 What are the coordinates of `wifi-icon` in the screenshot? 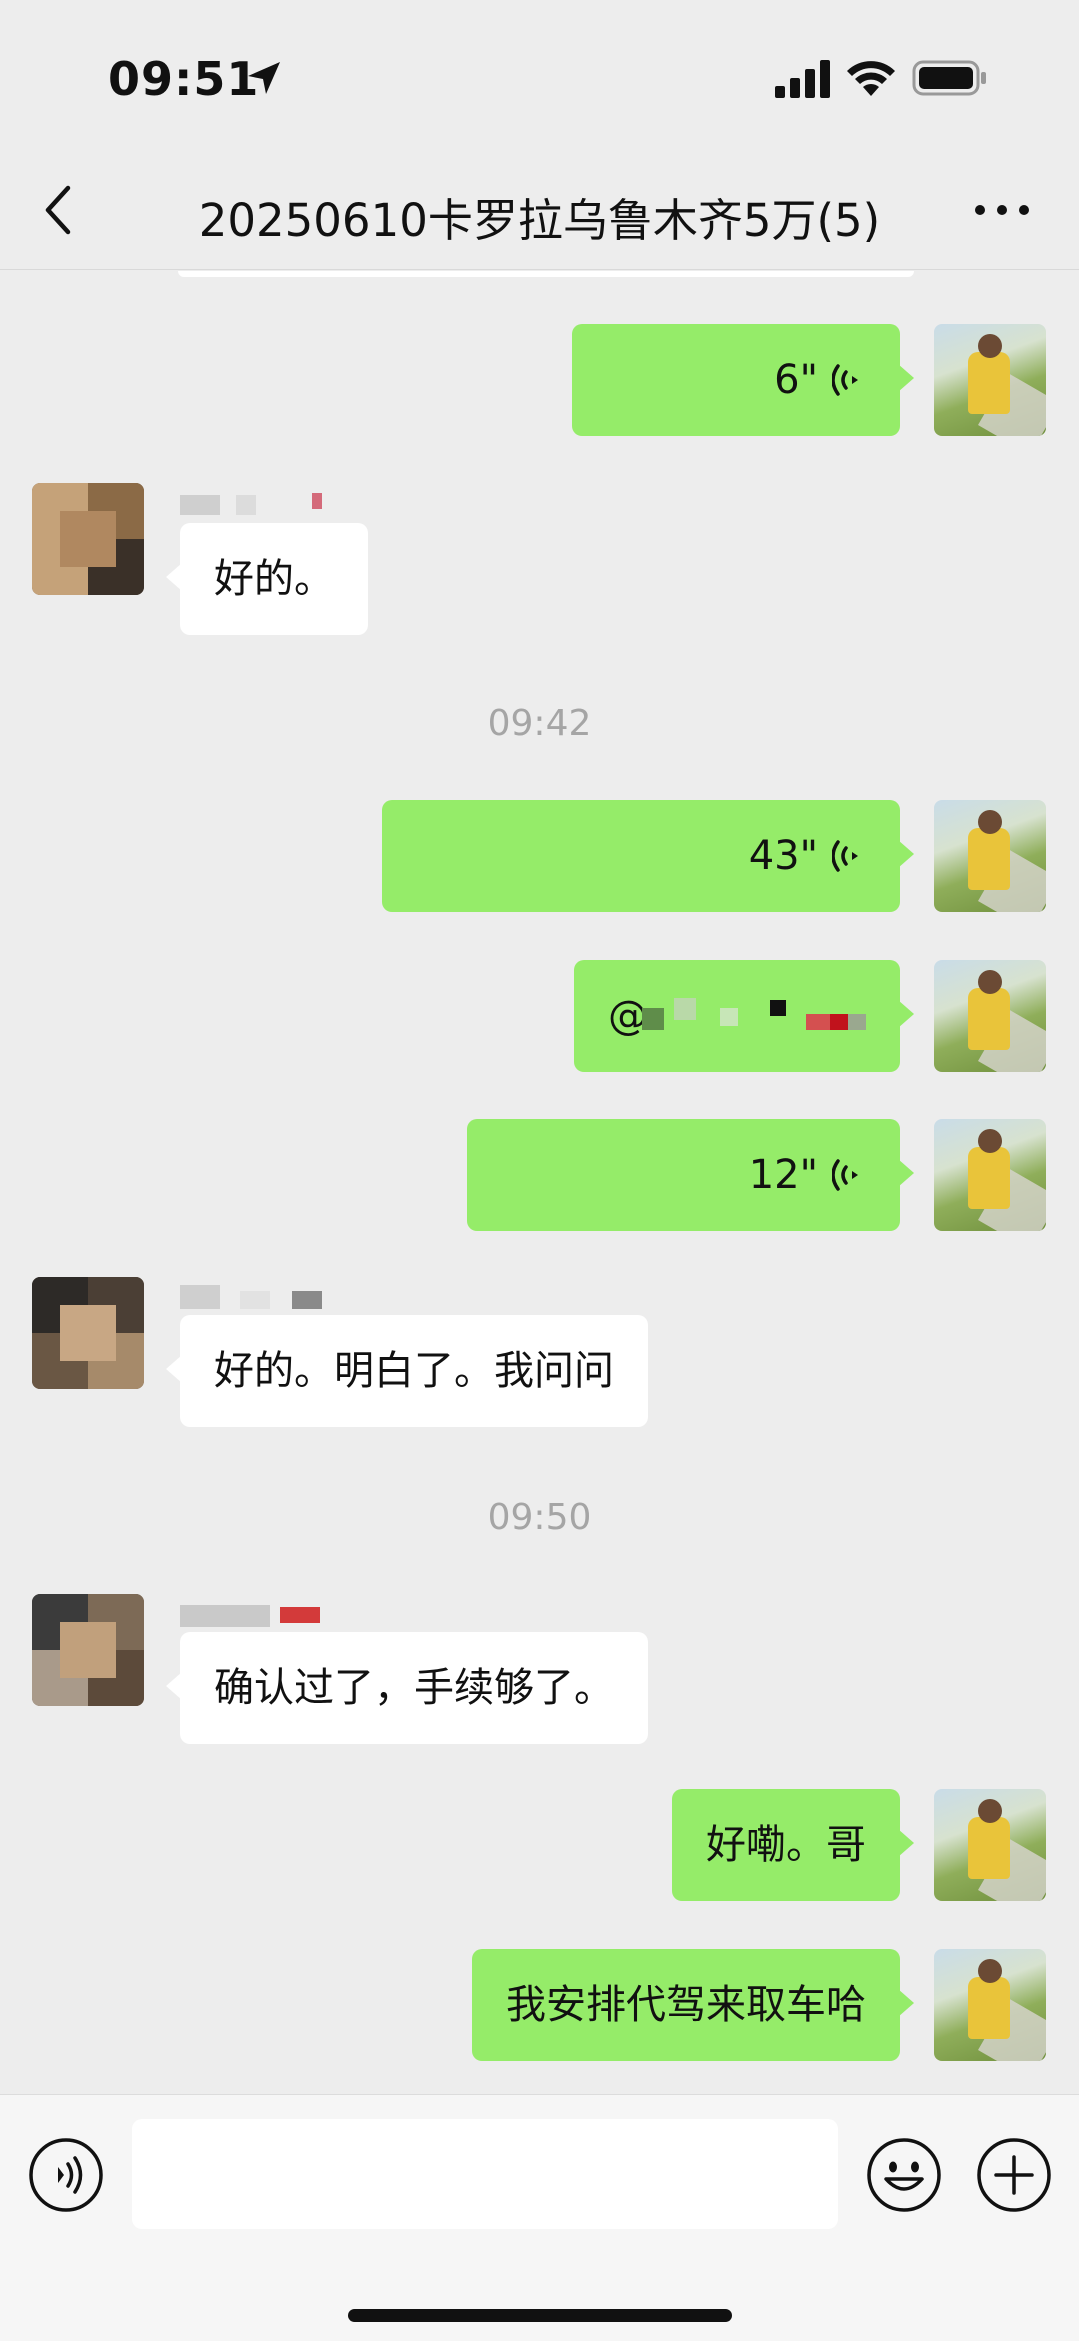 It's located at (871, 78).